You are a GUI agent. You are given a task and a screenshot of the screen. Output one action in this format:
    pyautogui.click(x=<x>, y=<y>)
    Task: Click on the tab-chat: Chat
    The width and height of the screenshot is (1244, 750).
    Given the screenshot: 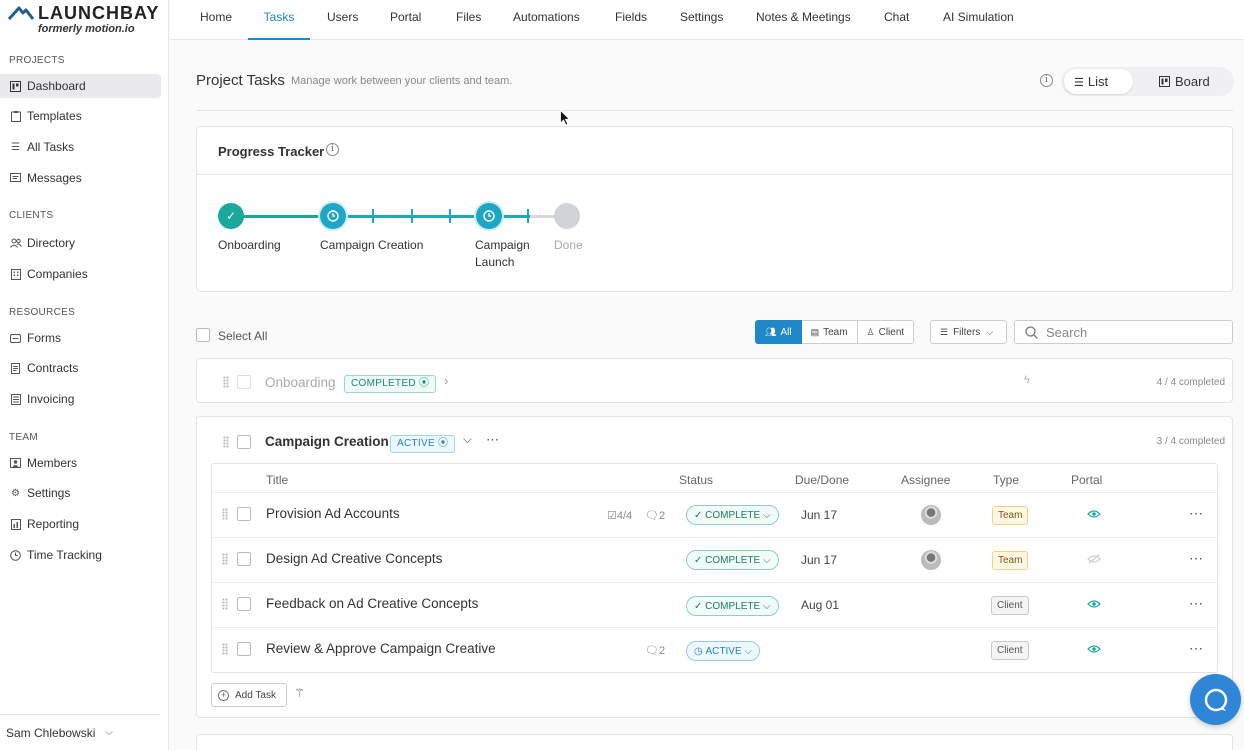 What is the action you would take?
    pyautogui.click(x=896, y=20)
    